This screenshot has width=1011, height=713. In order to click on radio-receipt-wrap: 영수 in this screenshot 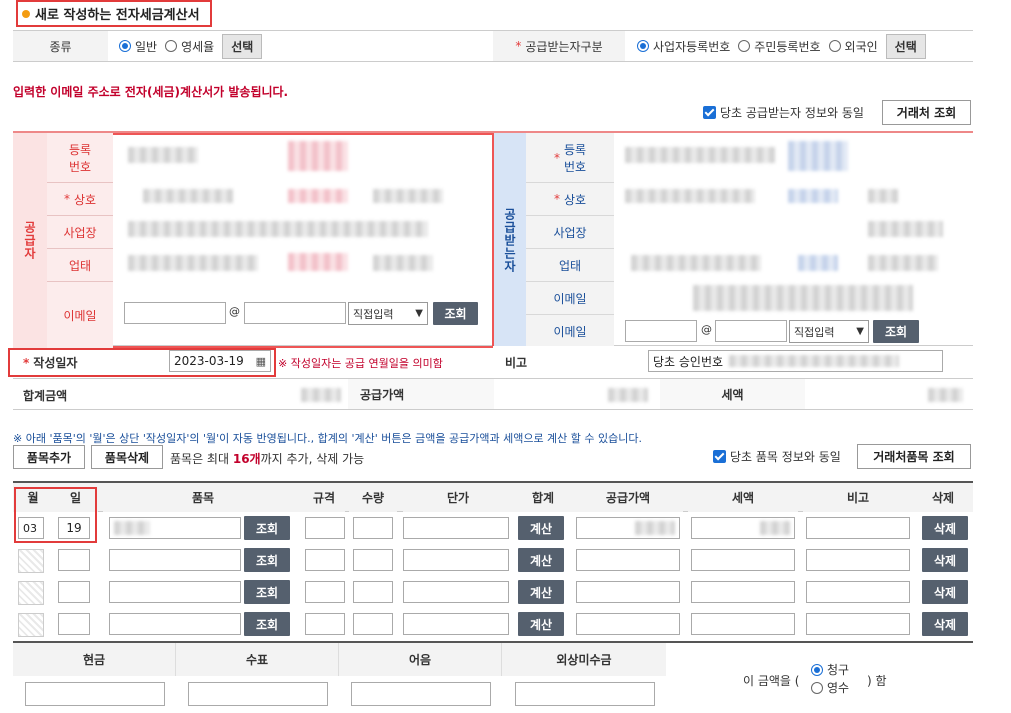, I will do `click(830, 687)`.